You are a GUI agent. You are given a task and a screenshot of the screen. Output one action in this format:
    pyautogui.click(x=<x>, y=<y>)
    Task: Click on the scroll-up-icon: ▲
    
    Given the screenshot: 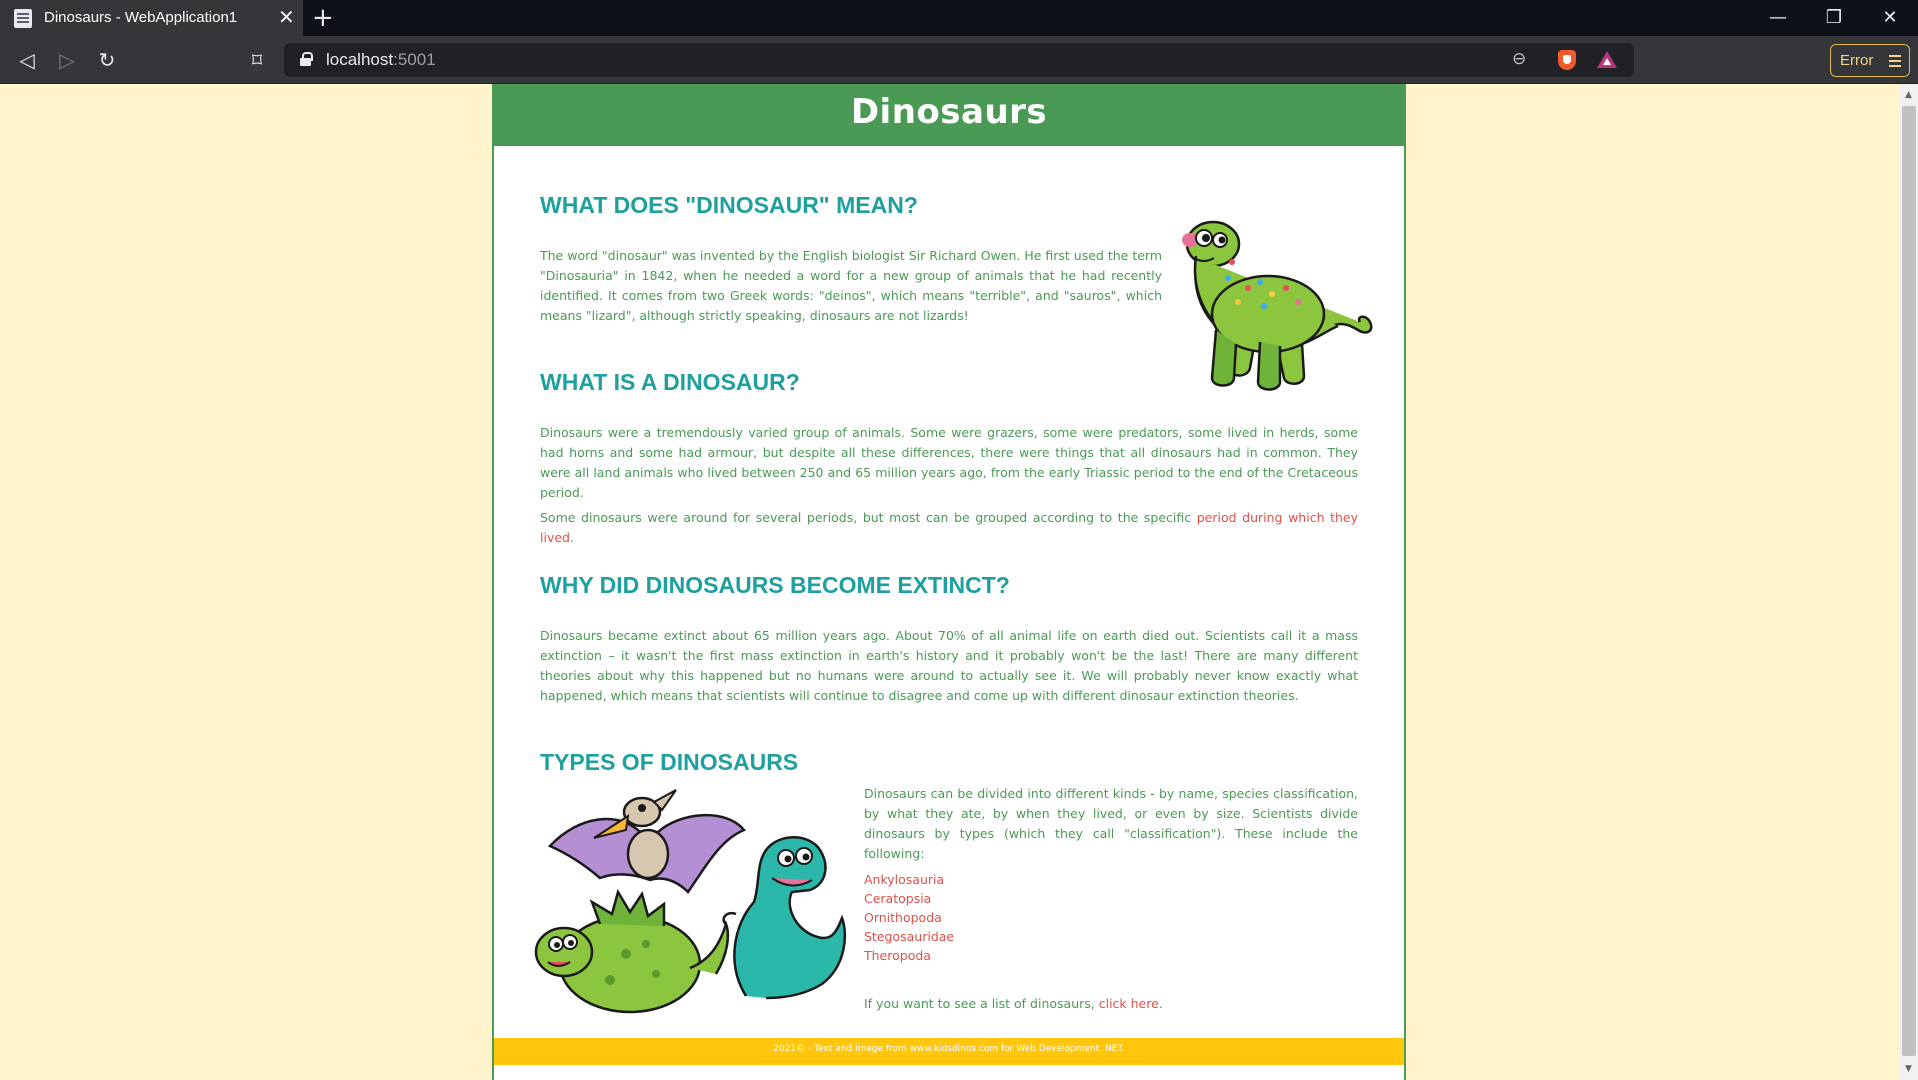 What is the action you would take?
    pyautogui.click(x=1908, y=95)
    